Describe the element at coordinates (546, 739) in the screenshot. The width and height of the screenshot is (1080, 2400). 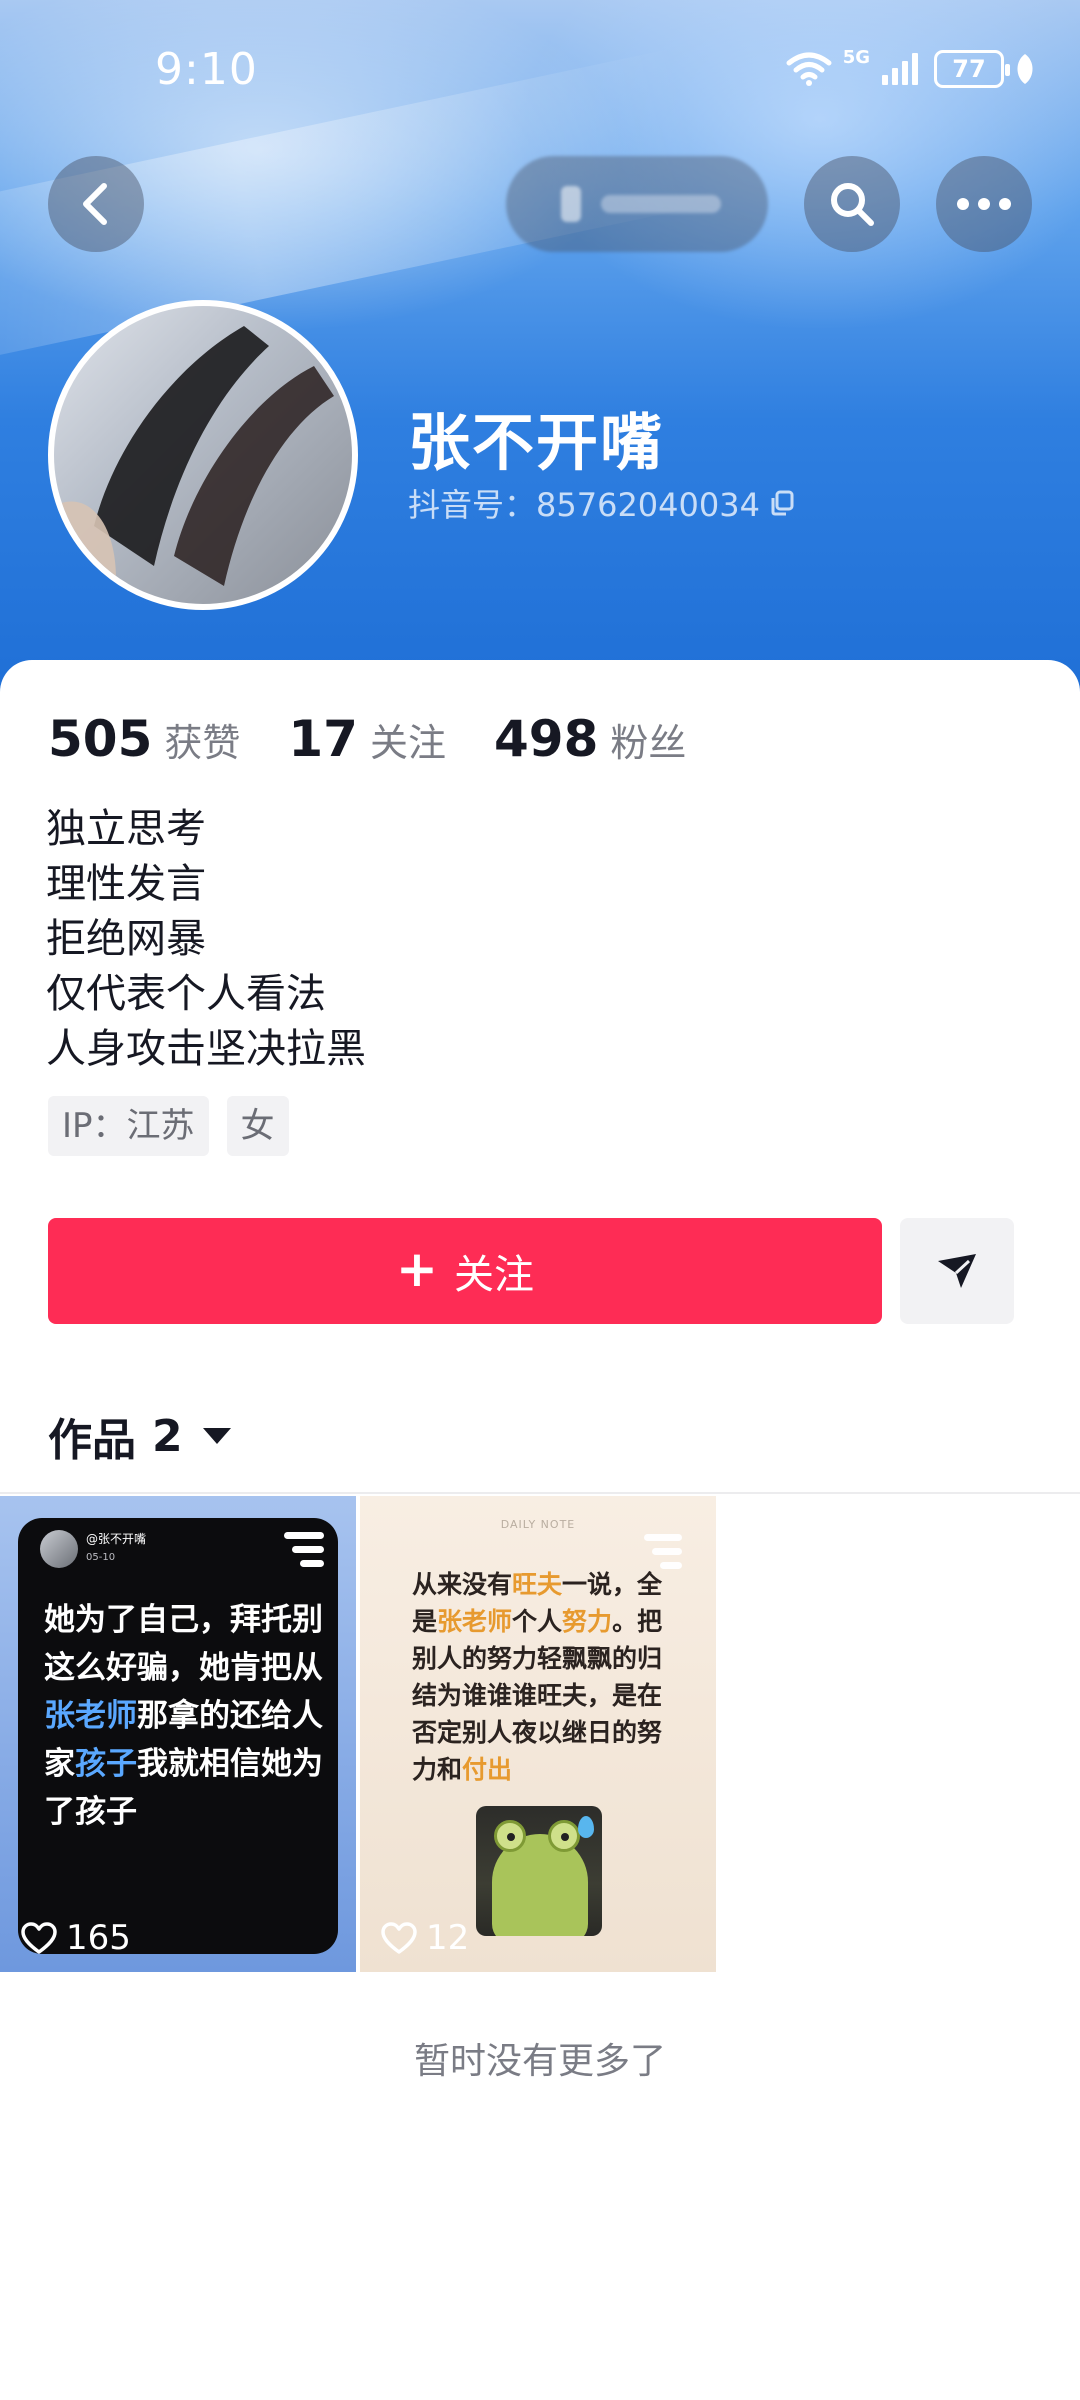
I see `stat-value: 498` at that location.